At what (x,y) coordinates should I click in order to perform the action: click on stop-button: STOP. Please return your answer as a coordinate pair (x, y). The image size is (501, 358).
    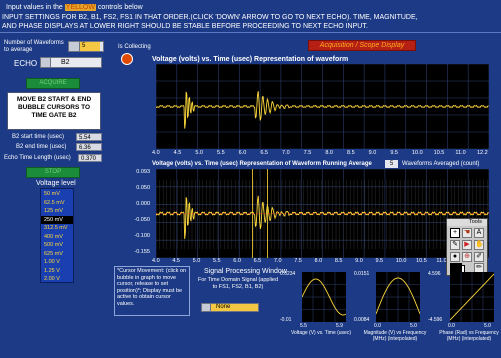
    Looking at the image, I should click on (53, 172).